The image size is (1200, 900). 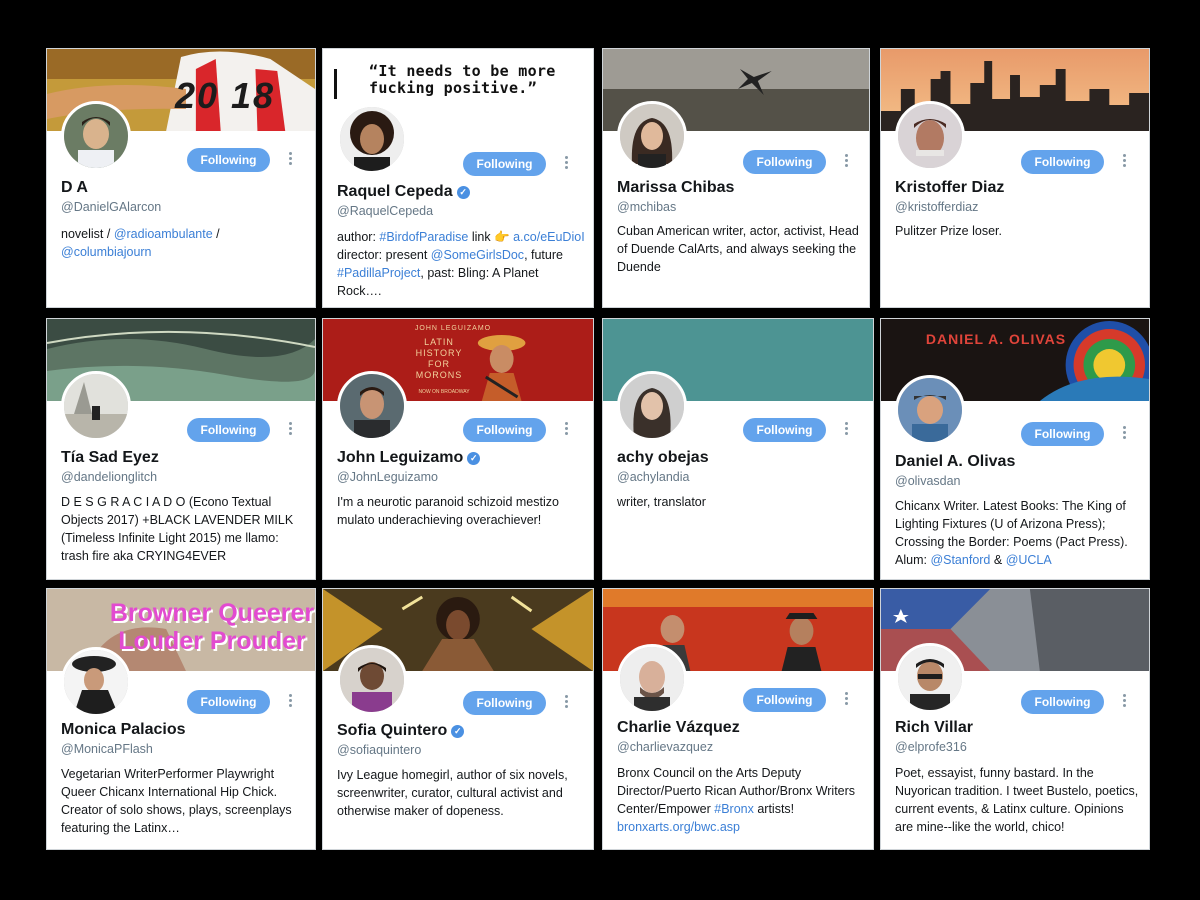 What do you see at coordinates (734, 809) in the screenshot?
I see `bio-link: #Bronx` at bounding box center [734, 809].